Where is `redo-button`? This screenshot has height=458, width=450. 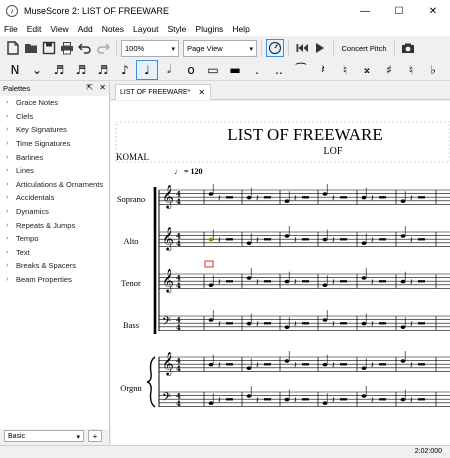
redo-button is located at coordinates (103, 48).